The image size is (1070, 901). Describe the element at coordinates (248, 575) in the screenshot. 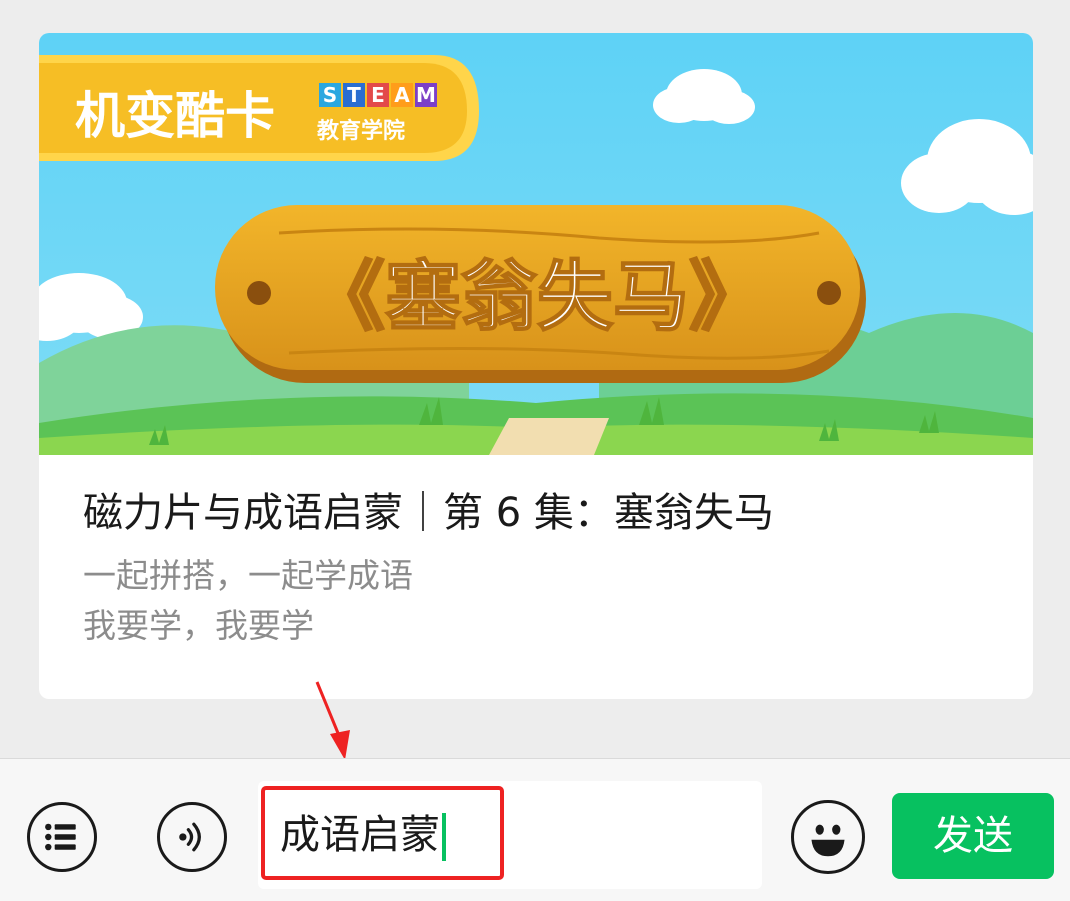

I see `article-desc-line1: 一起拼搭，一起学成语` at that location.